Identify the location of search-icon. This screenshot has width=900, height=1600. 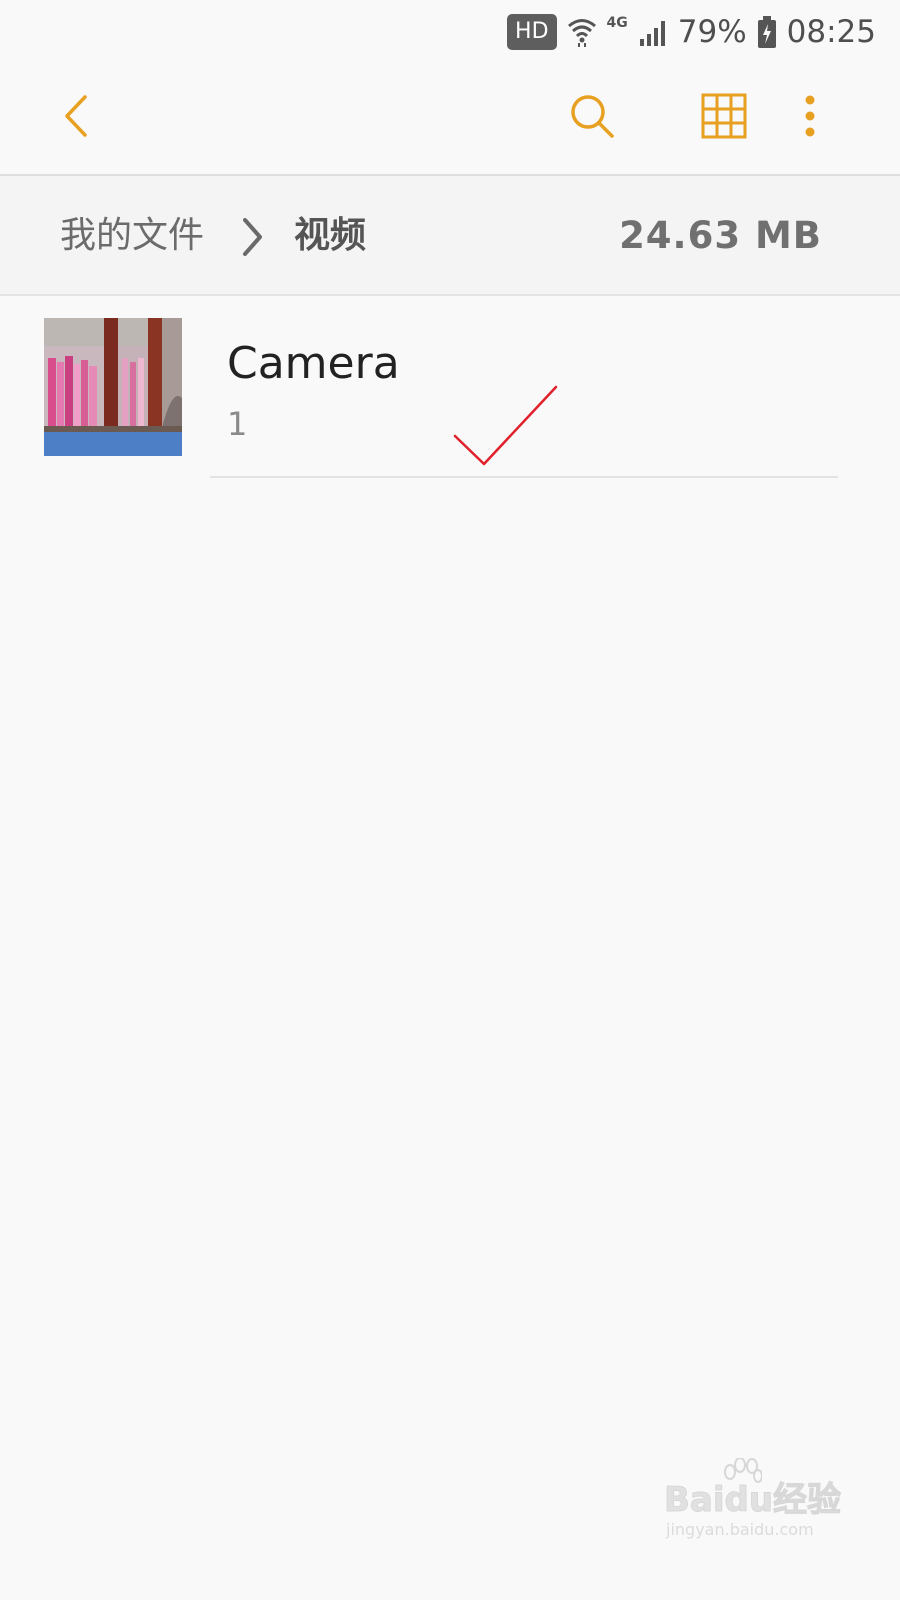
(592, 118).